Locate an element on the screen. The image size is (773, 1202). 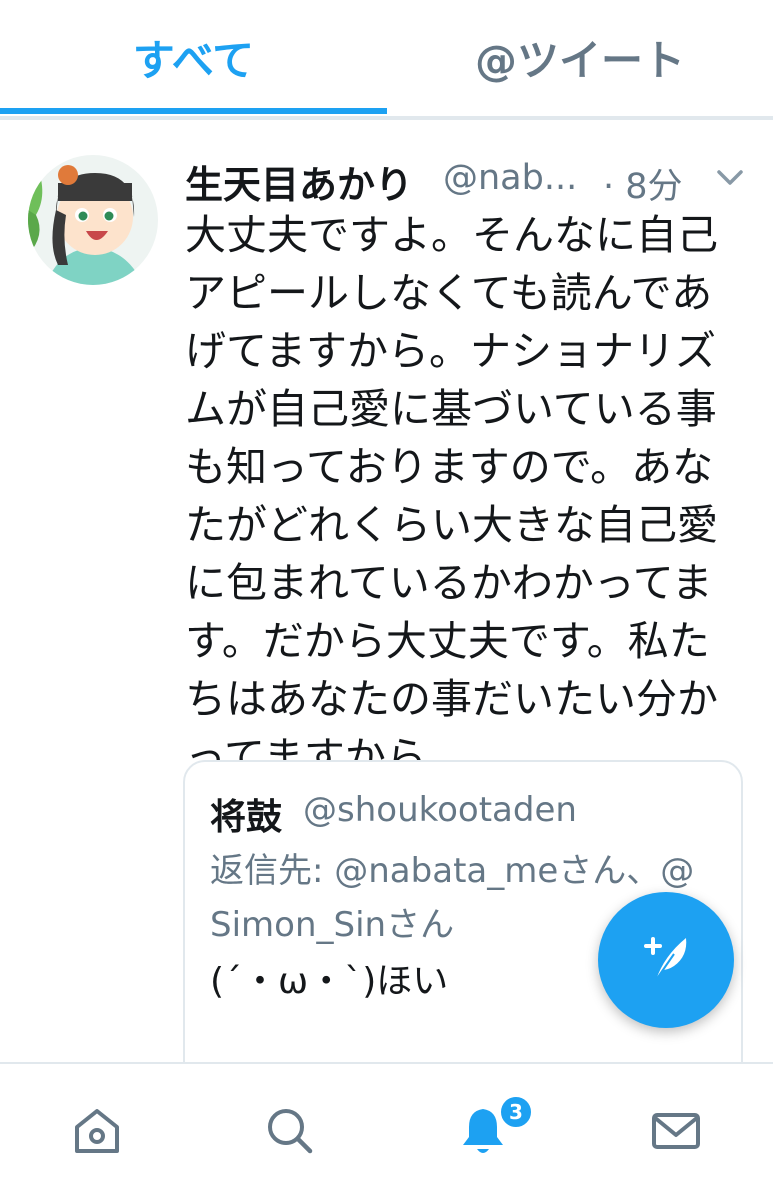
nav-notifications is located at coordinates (482, 1133).